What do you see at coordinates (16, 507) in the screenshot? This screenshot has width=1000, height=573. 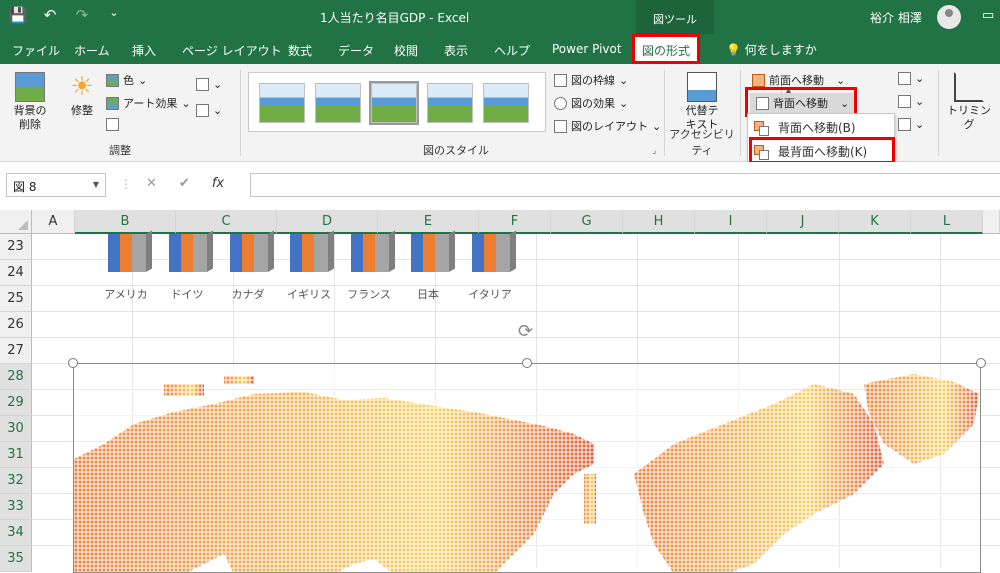 I see `row-header-33: 33` at bounding box center [16, 507].